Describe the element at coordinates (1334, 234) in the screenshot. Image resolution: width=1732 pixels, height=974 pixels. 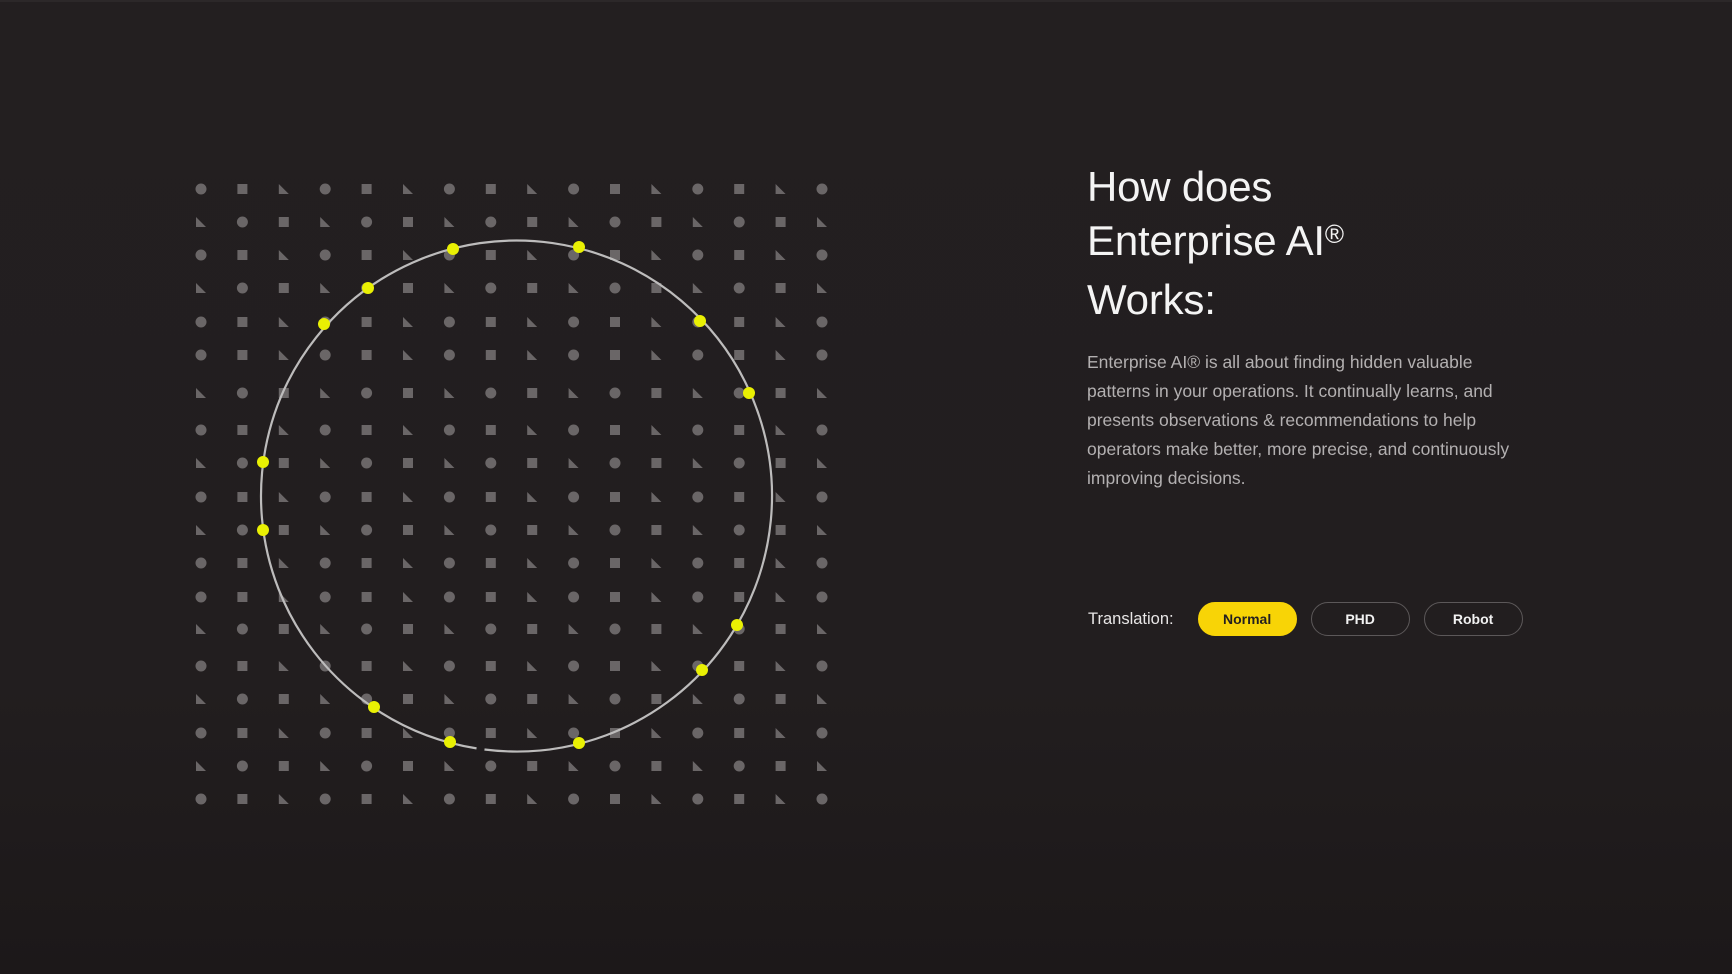
I see `registered-mark: ®` at that location.